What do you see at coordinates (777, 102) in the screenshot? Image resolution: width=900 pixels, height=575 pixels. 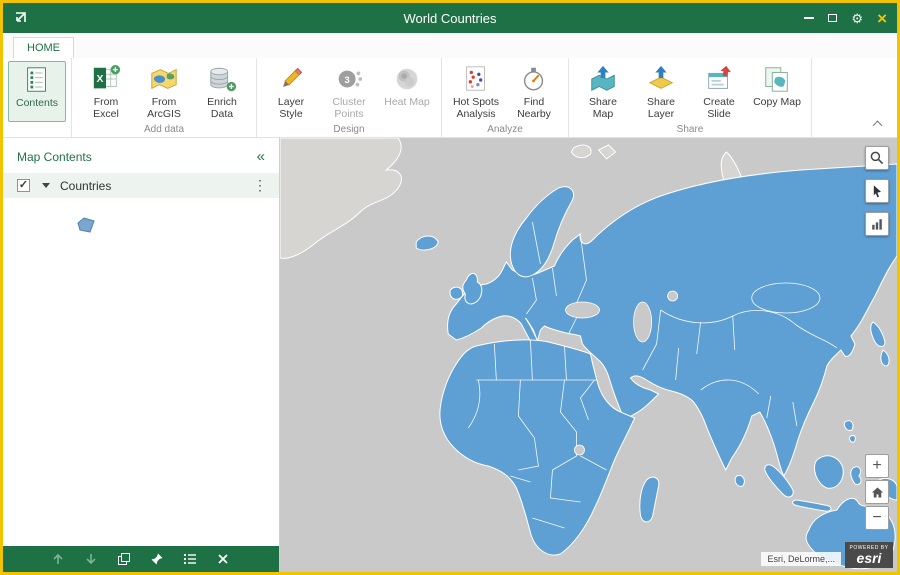 I see `copy-map-label: Copy Map` at bounding box center [777, 102].